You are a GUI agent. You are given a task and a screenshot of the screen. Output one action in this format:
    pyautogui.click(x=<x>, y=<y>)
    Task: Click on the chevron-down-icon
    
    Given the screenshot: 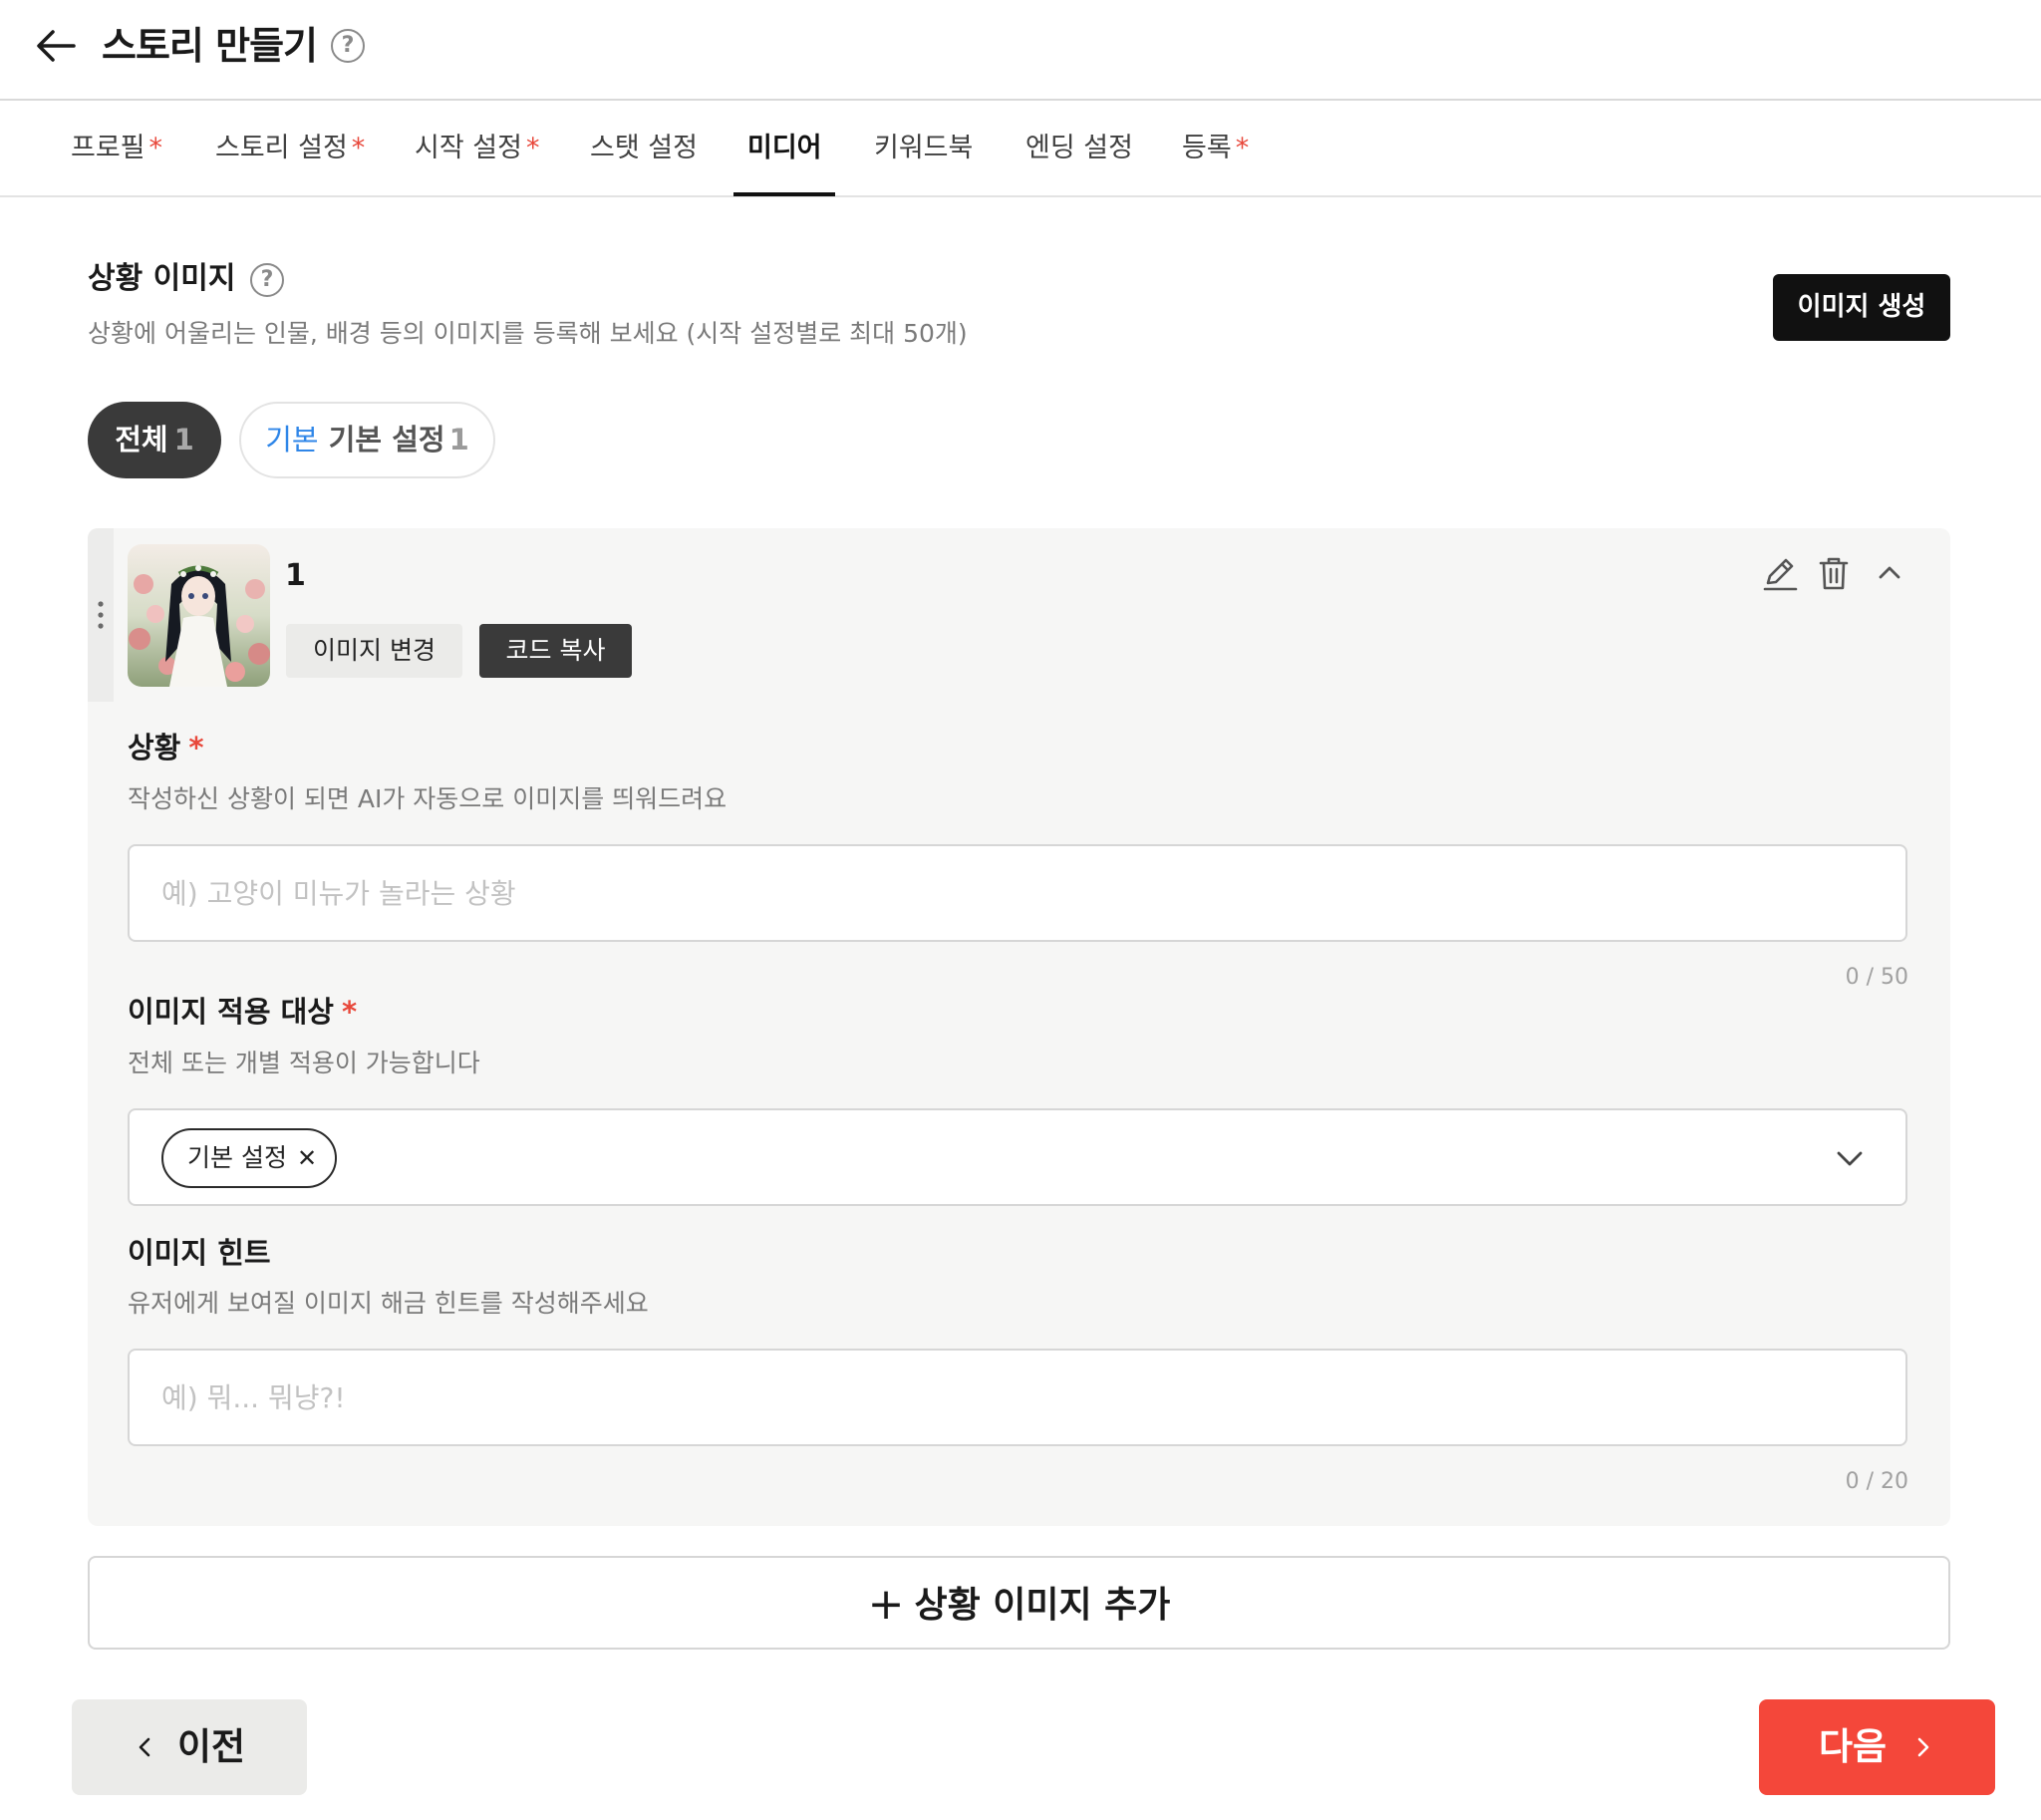 What is the action you would take?
    pyautogui.click(x=1850, y=1158)
    